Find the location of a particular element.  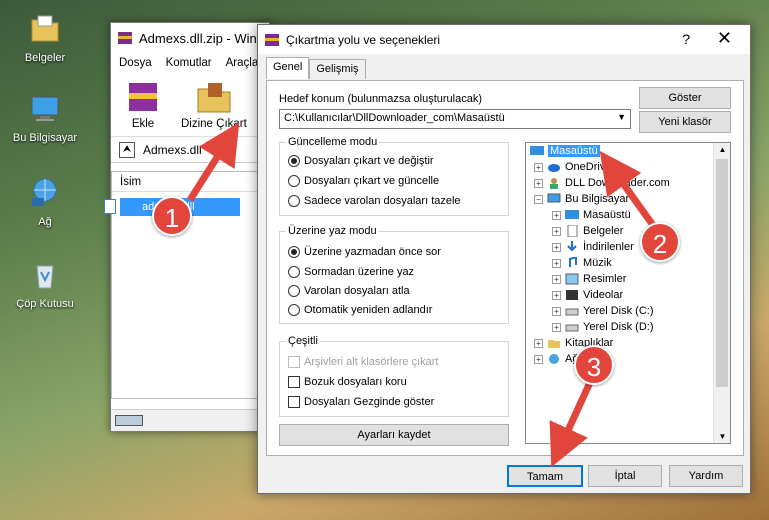

callout-1: 1 is located at coordinates (172, 216).